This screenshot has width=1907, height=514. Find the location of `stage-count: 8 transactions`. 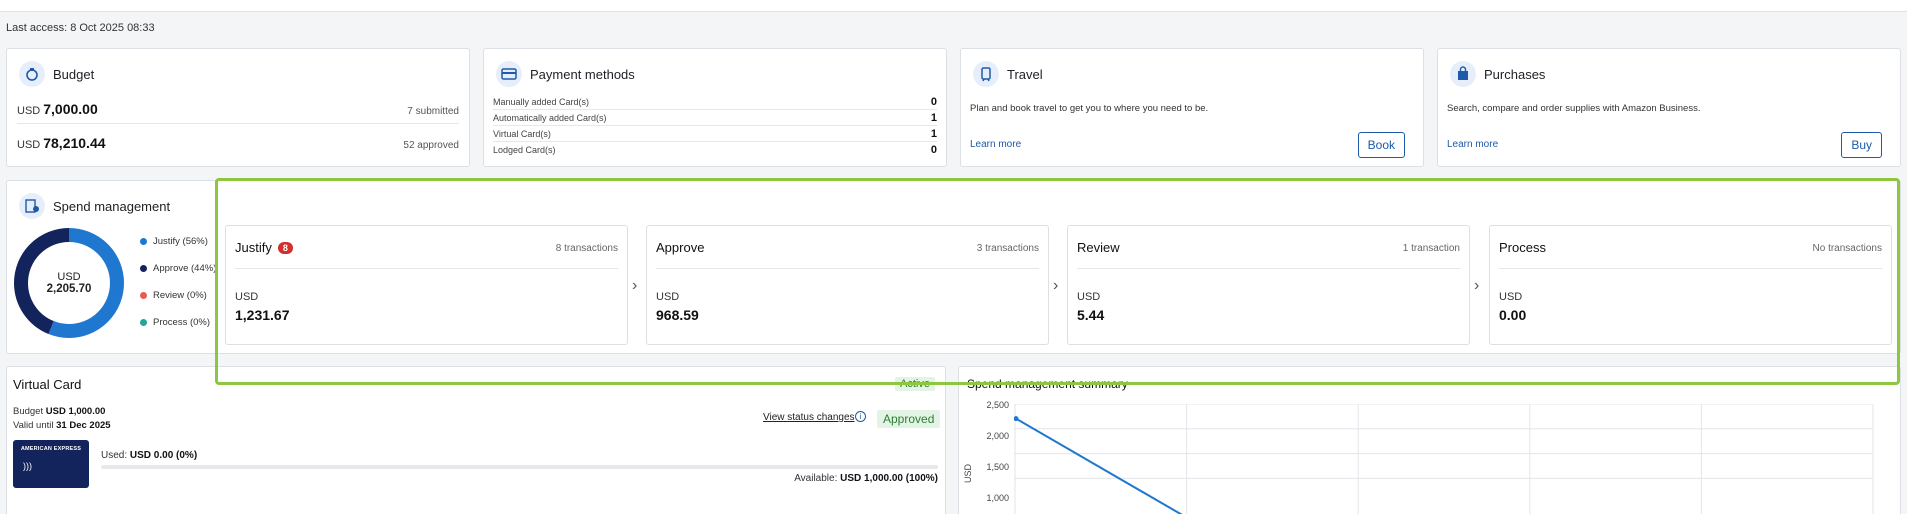

stage-count: 8 transactions is located at coordinates (586, 248).